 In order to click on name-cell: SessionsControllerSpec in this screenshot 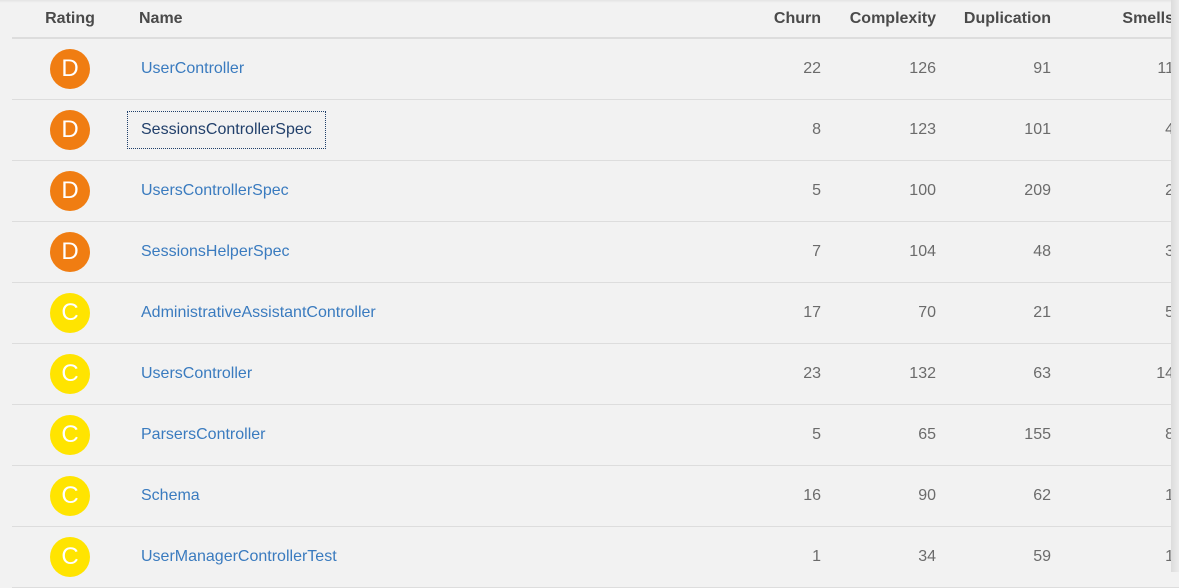, I will do `click(402, 130)`.